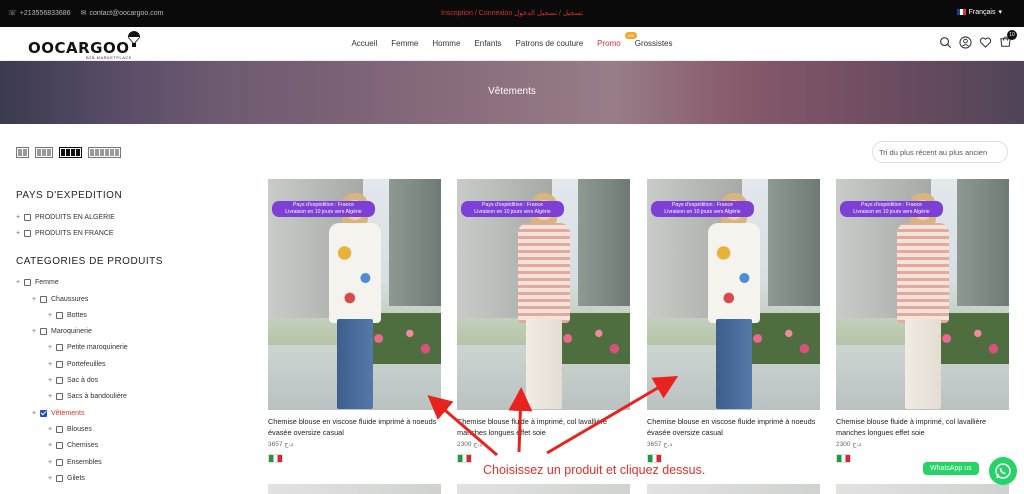 This screenshot has width=1024, height=494. What do you see at coordinates (126, 217) in the screenshot?
I see `shipping-filter-item: + PRODUITS EN ALGERIE` at bounding box center [126, 217].